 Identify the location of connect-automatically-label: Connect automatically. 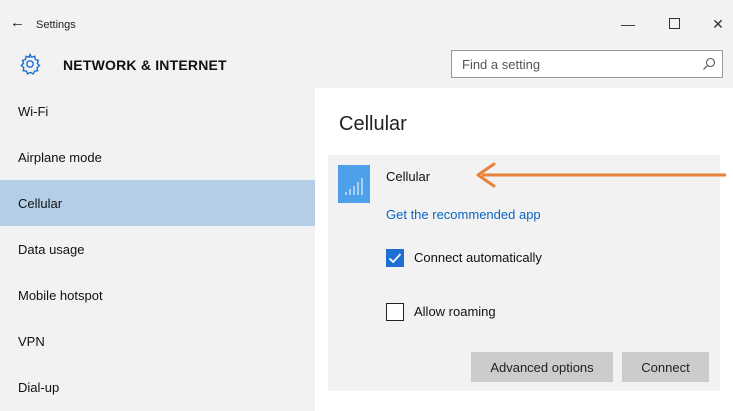
(478, 257).